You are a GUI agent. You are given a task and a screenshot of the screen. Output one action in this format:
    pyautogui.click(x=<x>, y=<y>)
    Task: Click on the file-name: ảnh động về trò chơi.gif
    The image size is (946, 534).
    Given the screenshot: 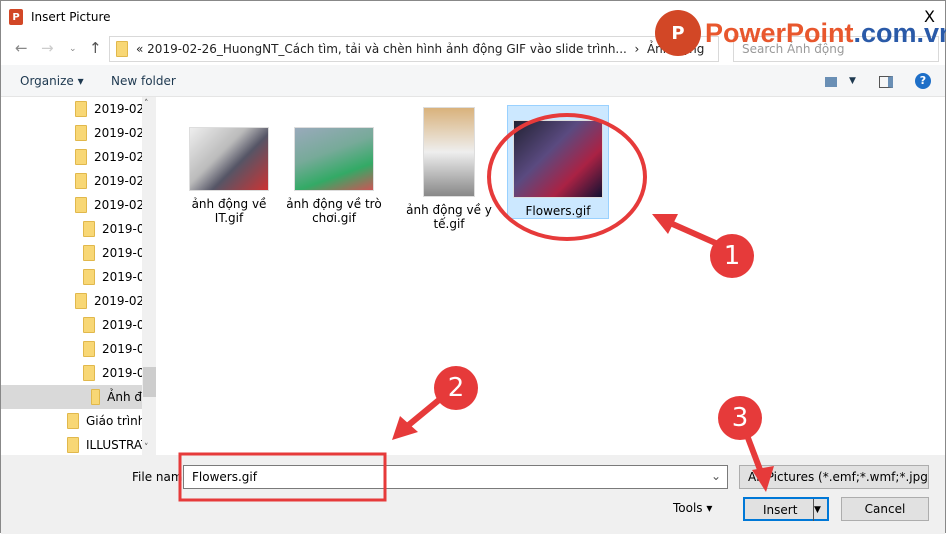 What is the action you would take?
    pyautogui.click(x=334, y=211)
    